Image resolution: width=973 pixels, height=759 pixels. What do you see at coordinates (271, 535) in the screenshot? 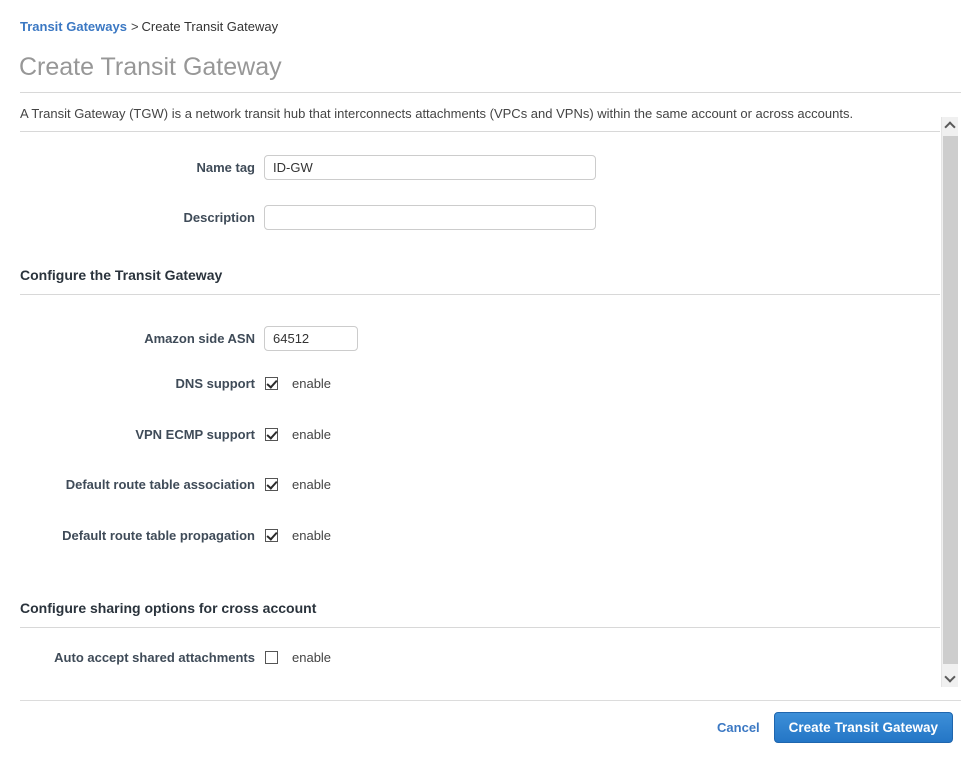
I see `default-route-table-propagation-checkbox` at bounding box center [271, 535].